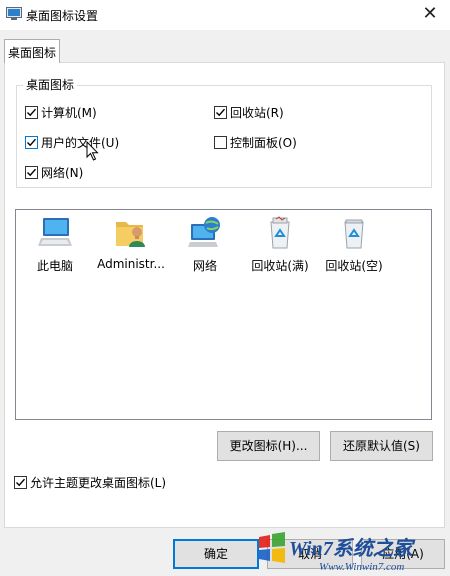 This screenshot has width=450, height=576. I want to click on checkbox-control-panel: 控制面板(O), so click(255, 142).